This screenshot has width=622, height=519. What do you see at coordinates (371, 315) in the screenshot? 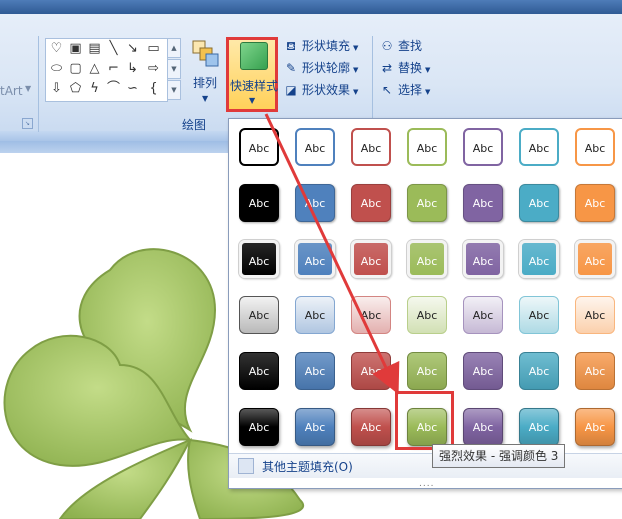
I see `style-swatch-light-gradient-3: Abc` at bounding box center [371, 315].